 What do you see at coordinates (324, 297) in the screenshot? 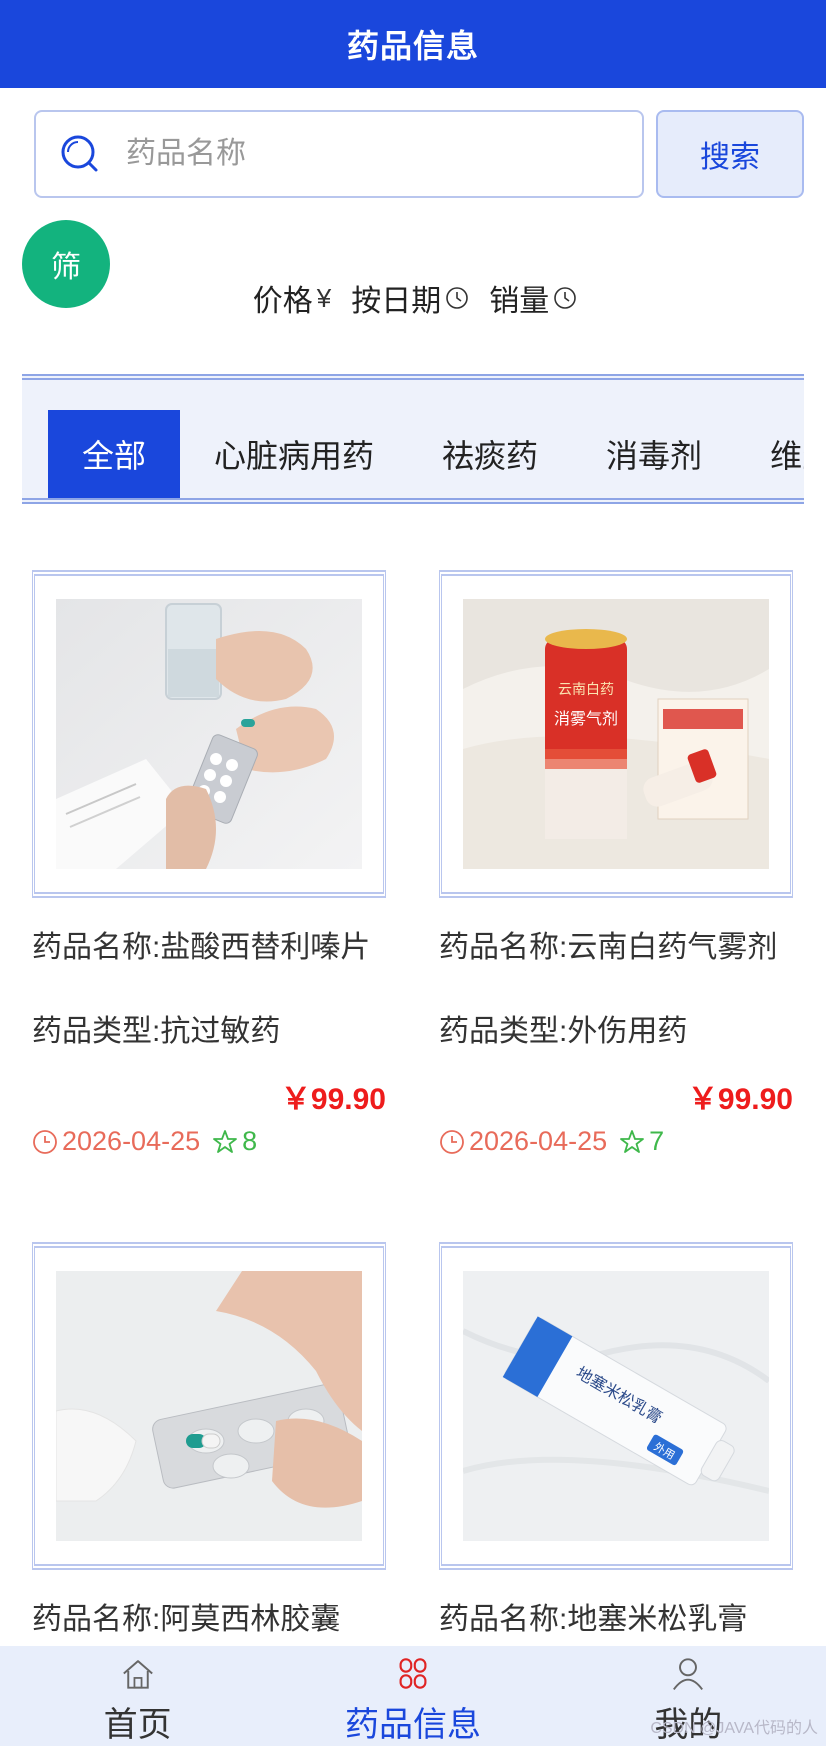
I see `yen-icon: ¥` at bounding box center [324, 297].